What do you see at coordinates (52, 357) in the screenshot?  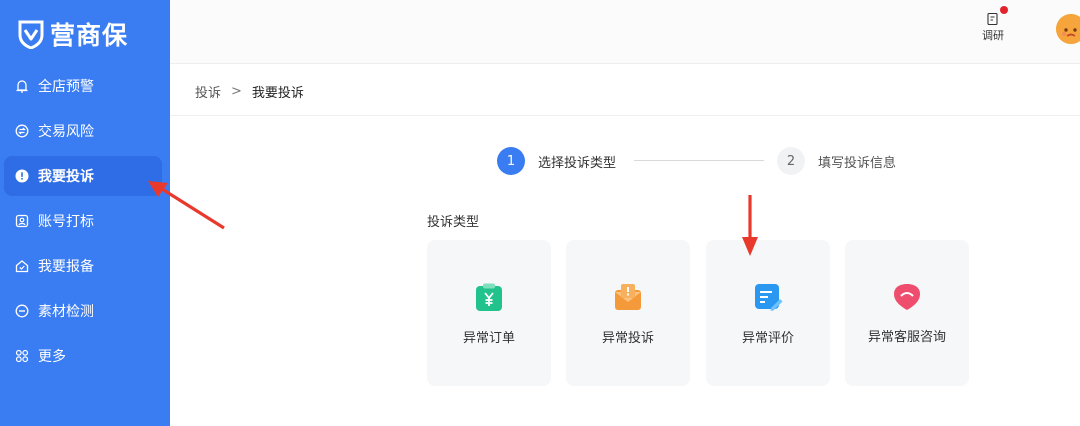 I see `sidebar-item-label: 更多` at bounding box center [52, 357].